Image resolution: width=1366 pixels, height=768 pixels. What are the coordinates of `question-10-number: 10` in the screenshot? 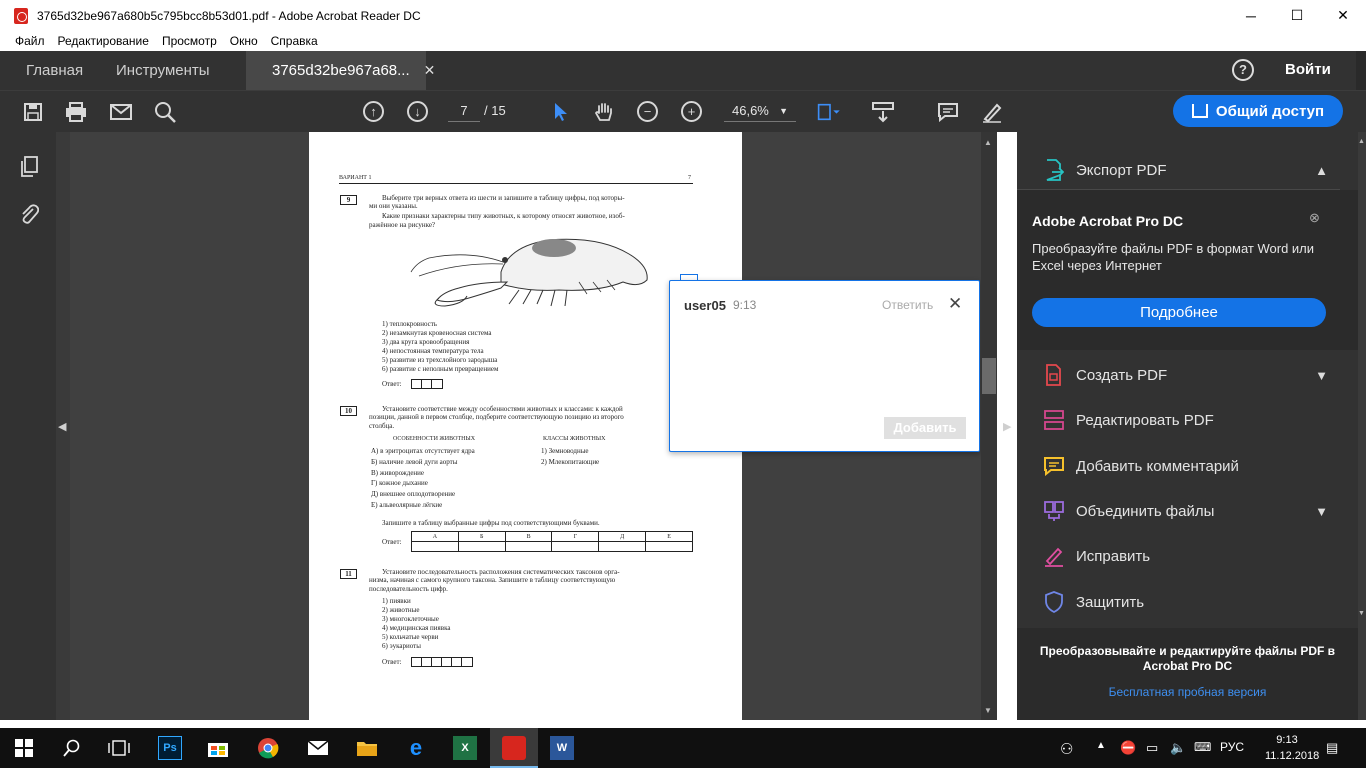 It's located at (348, 411).